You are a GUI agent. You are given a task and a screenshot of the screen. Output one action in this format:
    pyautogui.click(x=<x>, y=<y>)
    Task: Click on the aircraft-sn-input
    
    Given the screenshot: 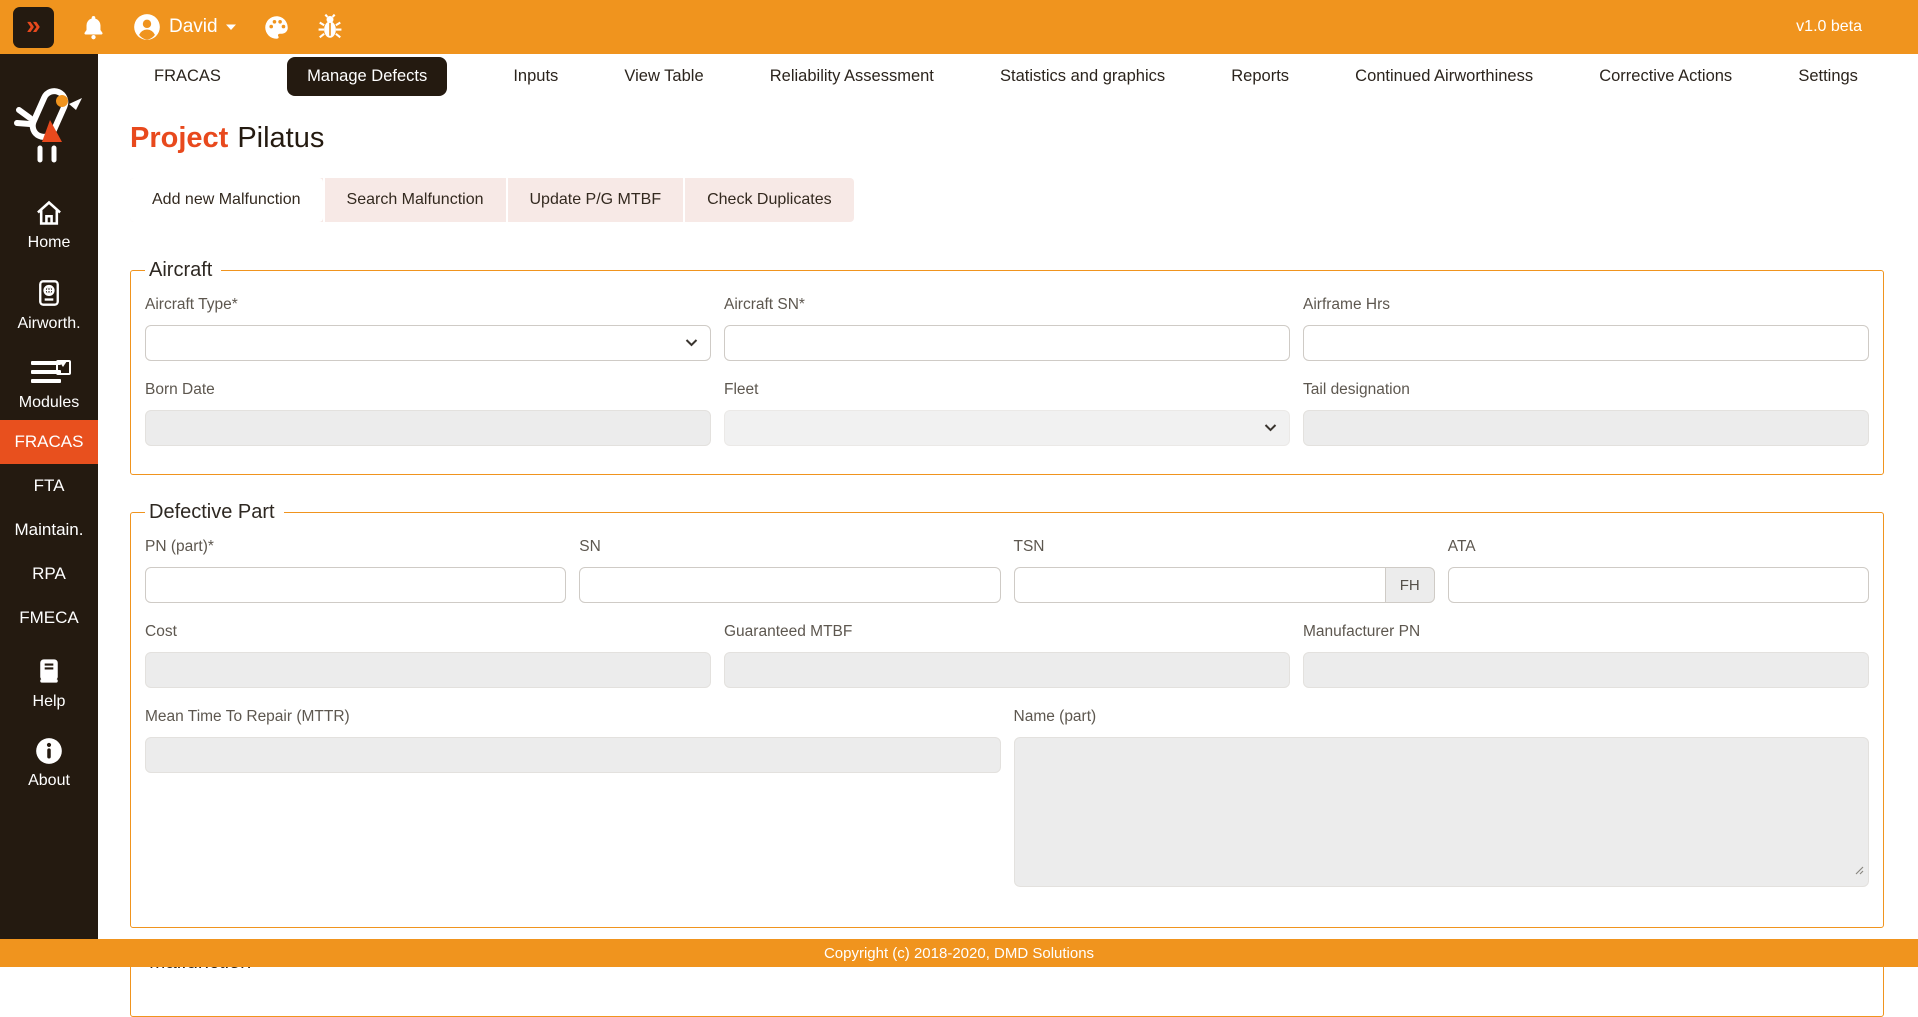 What is the action you would take?
    pyautogui.click(x=1007, y=343)
    